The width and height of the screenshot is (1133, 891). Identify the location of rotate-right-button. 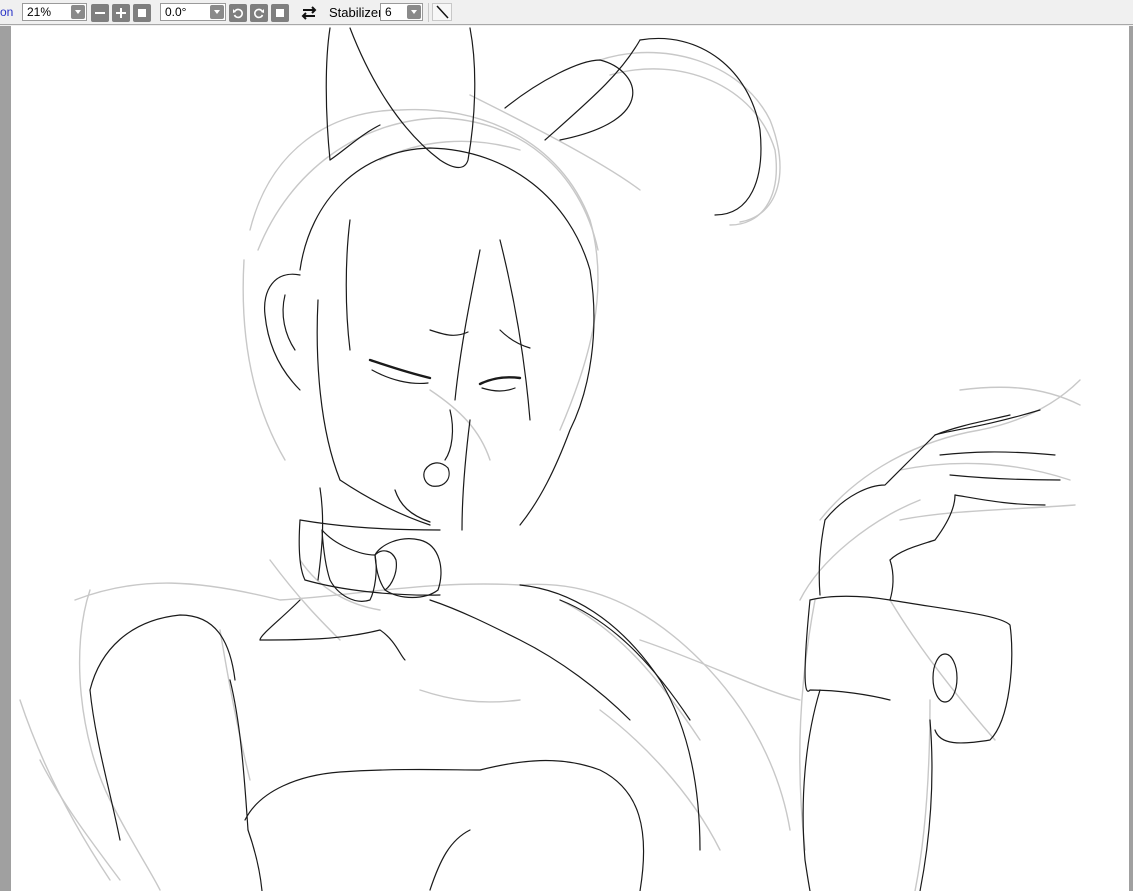
(259, 13).